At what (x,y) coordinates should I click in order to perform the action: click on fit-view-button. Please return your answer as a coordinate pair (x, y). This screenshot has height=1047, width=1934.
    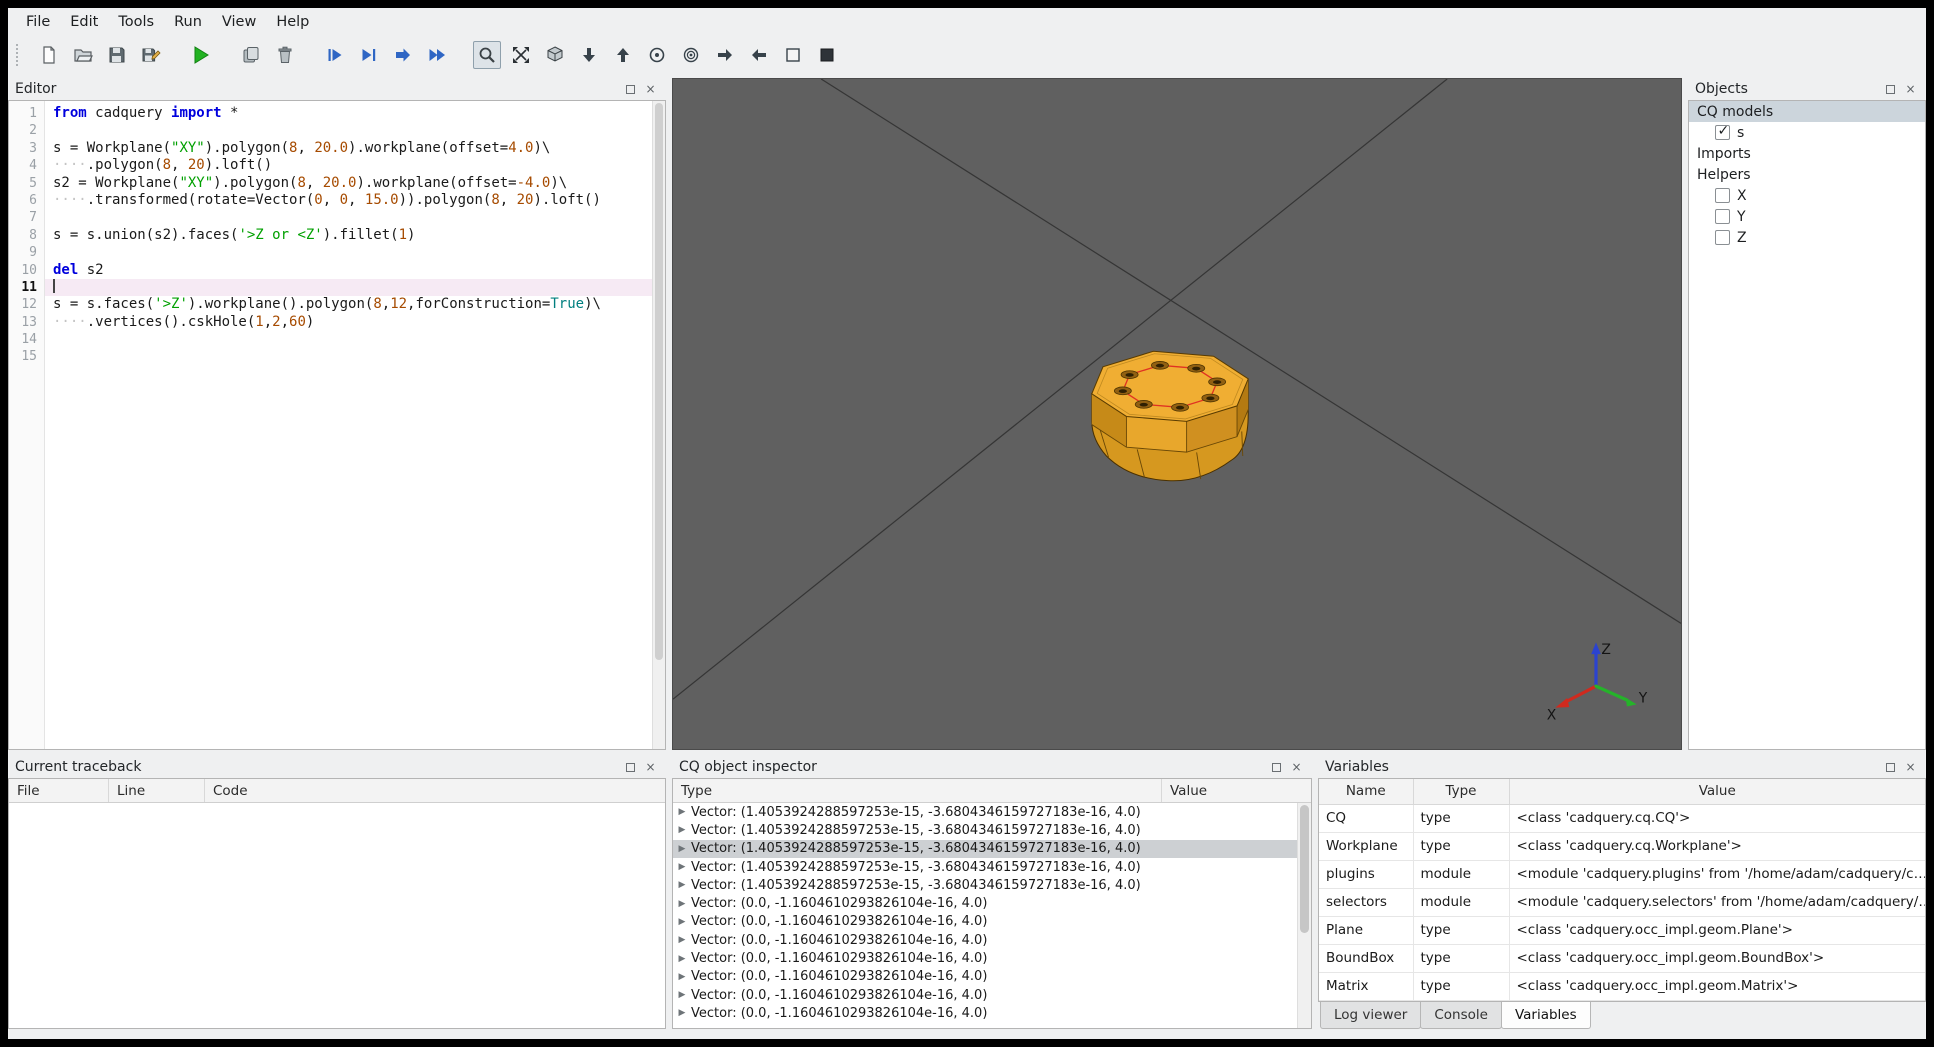
    Looking at the image, I should click on (487, 55).